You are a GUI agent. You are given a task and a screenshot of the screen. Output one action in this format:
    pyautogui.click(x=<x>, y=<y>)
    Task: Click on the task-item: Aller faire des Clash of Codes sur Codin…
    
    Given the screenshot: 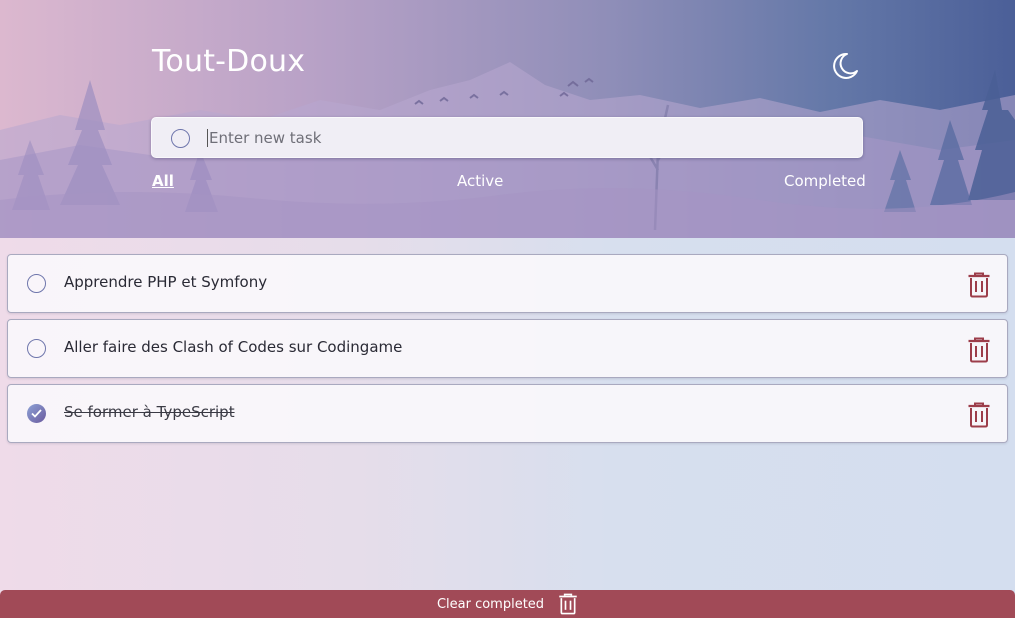 What is the action you would take?
    pyautogui.click(x=507, y=348)
    